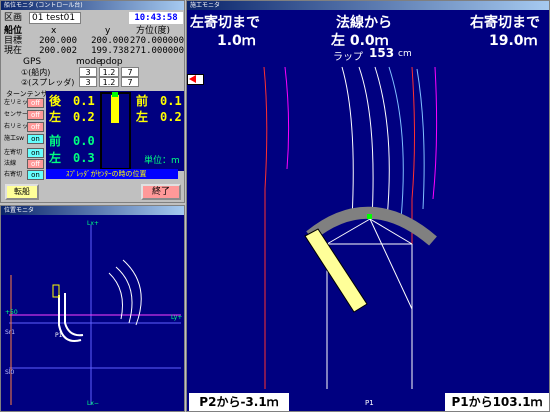 This screenshot has height=412, width=550. I want to click on gps-row2-pdop: 1.2, so click(109, 82).